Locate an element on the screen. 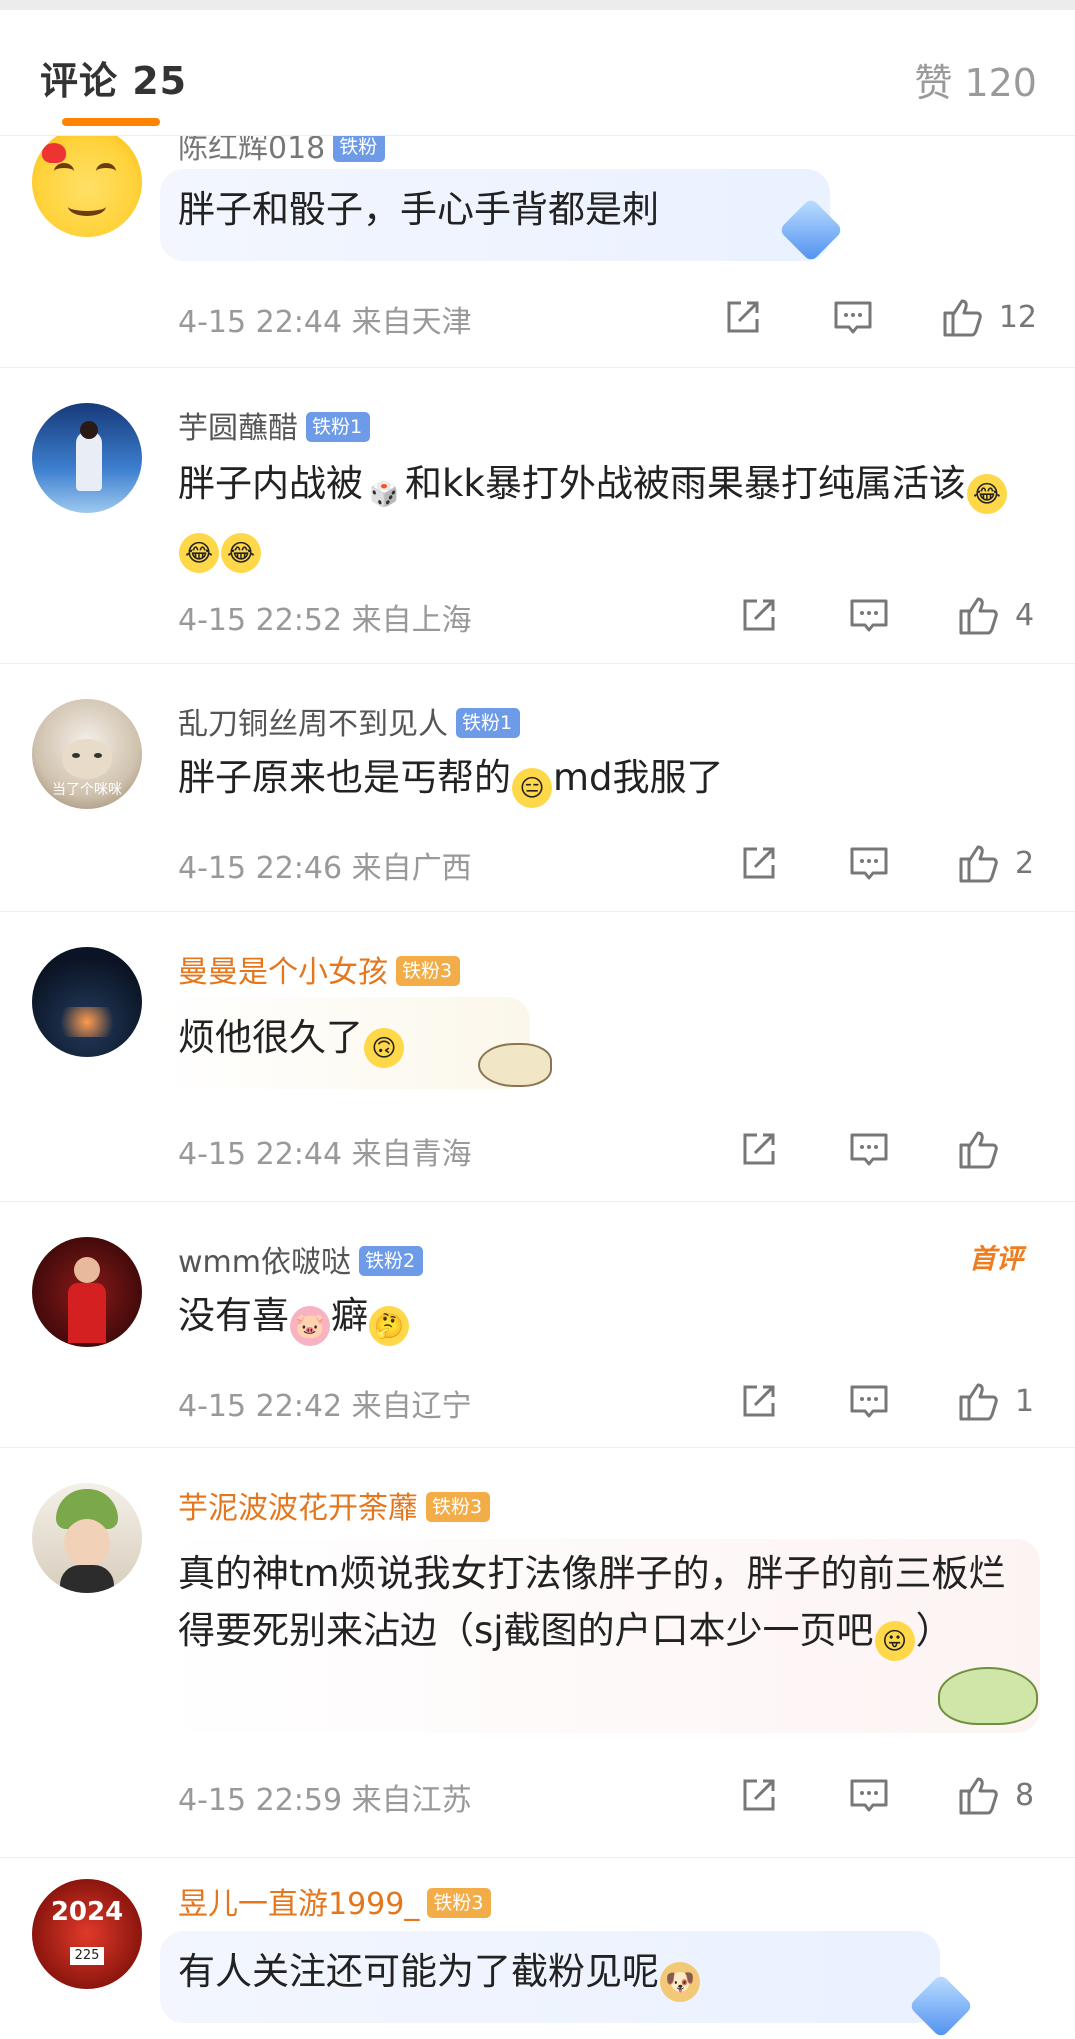 The width and height of the screenshot is (1075, 2039). like-count: 2 is located at coordinates (1025, 863).